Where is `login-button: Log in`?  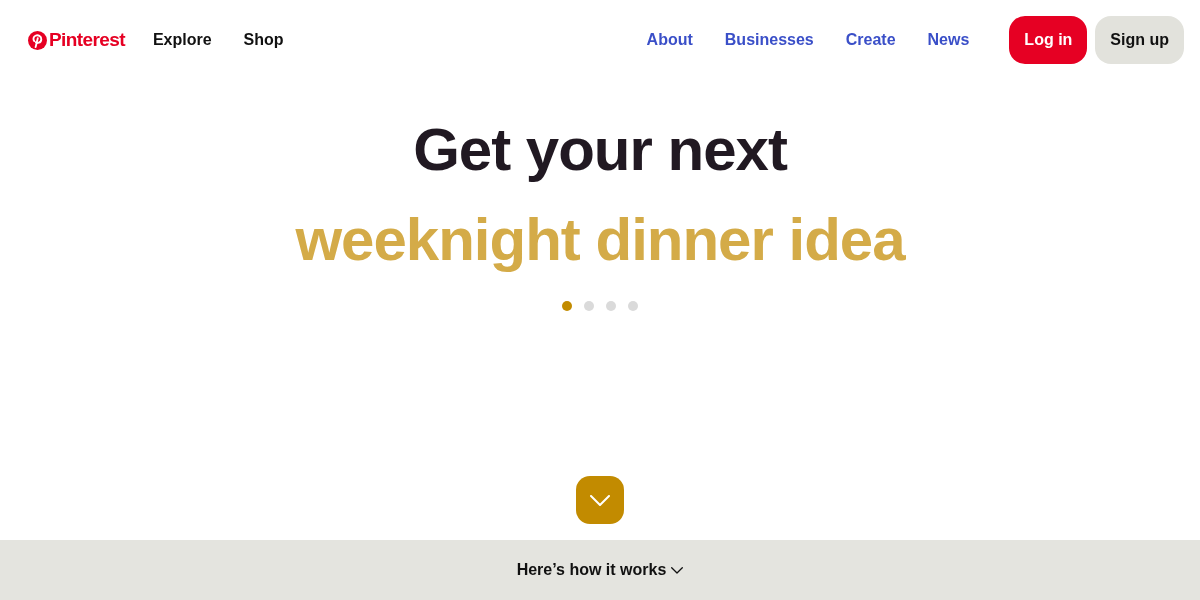 login-button: Log in is located at coordinates (1048, 40).